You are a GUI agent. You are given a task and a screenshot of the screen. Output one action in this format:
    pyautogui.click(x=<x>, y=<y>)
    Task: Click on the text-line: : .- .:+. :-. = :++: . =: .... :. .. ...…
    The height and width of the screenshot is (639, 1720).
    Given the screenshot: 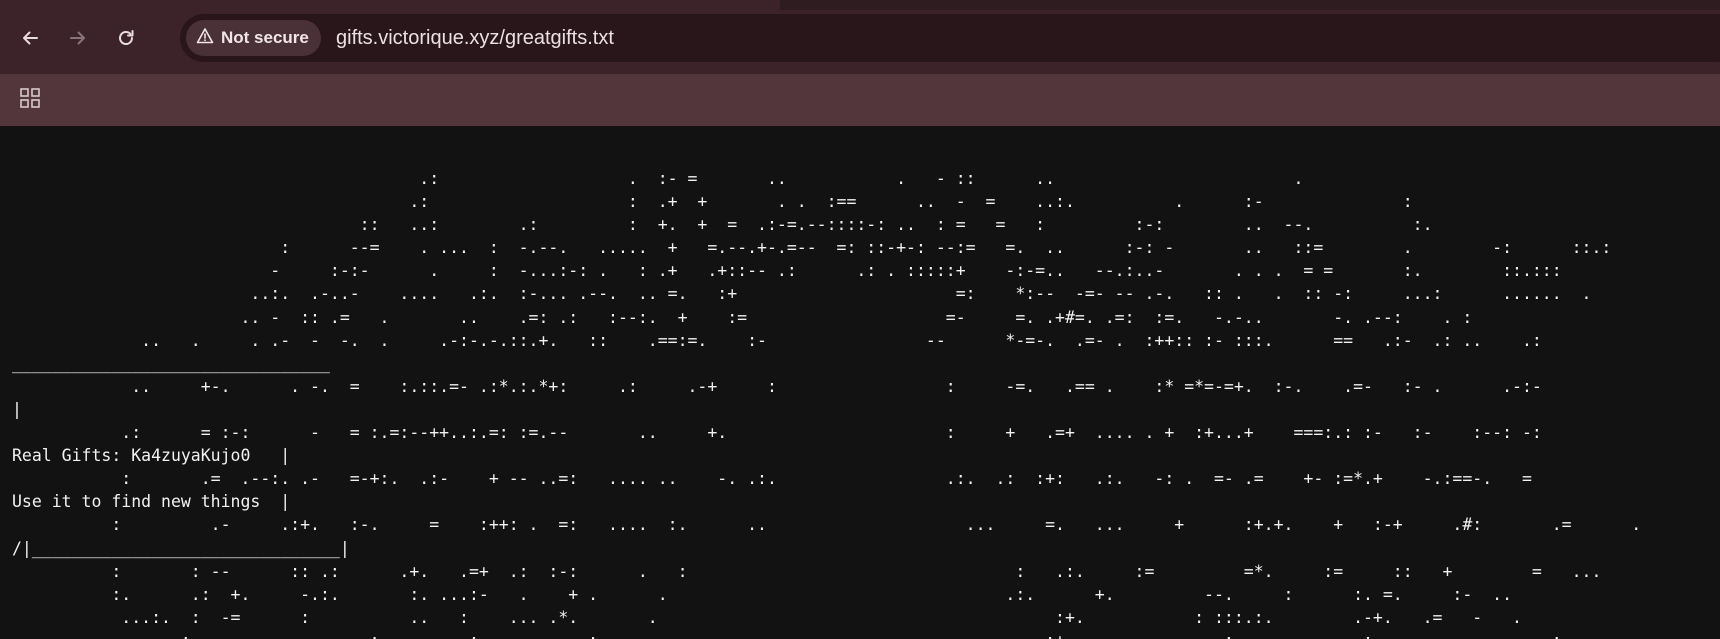 What is the action you would take?
    pyautogui.click(x=827, y=525)
    